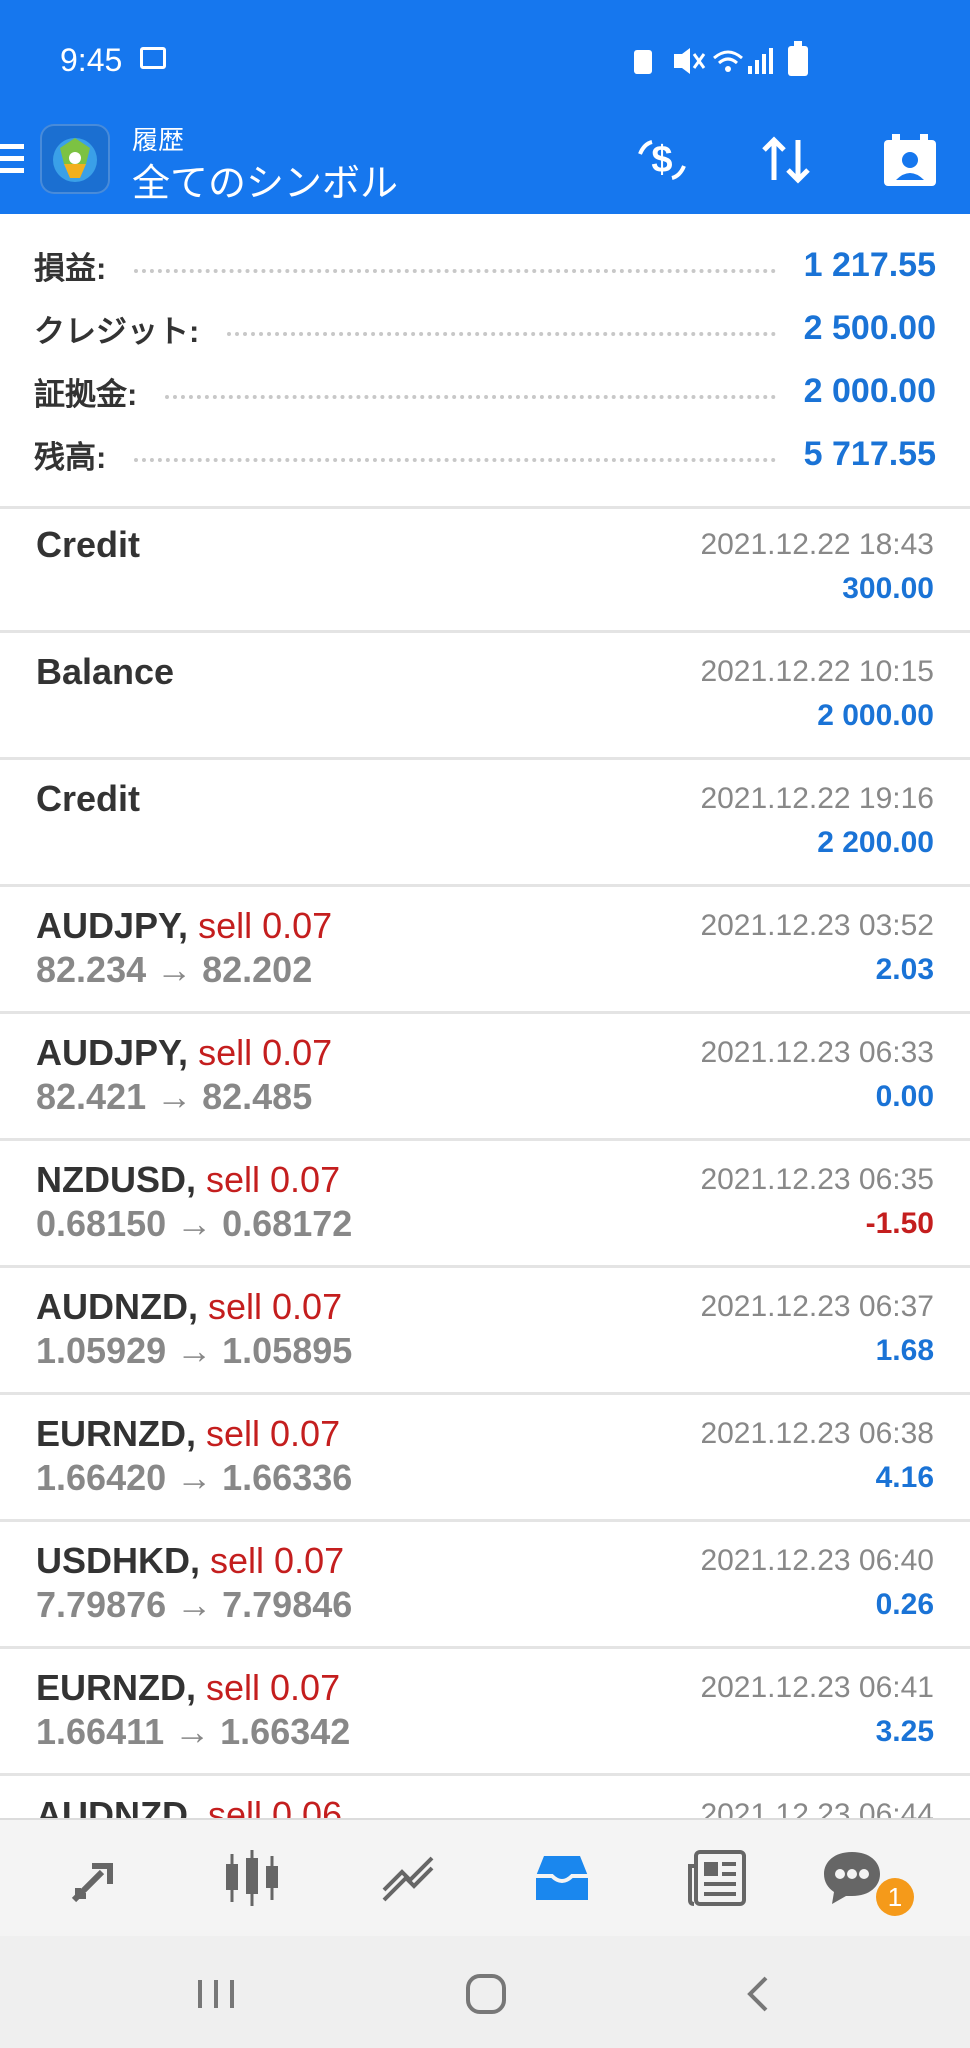  What do you see at coordinates (96, 1878) in the screenshot?
I see `quotes-icon` at bounding box center [96, 1878].